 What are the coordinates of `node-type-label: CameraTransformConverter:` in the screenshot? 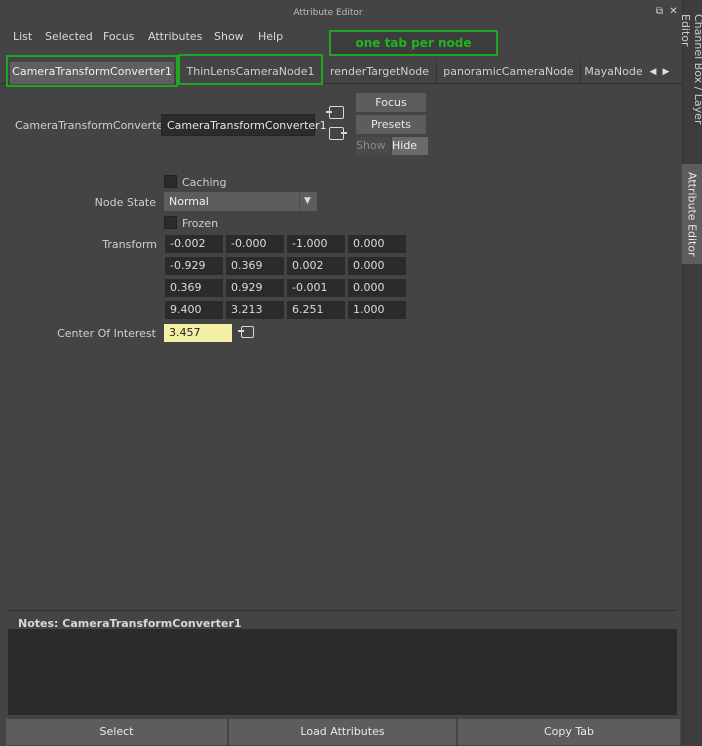 It's located at (93, 125).